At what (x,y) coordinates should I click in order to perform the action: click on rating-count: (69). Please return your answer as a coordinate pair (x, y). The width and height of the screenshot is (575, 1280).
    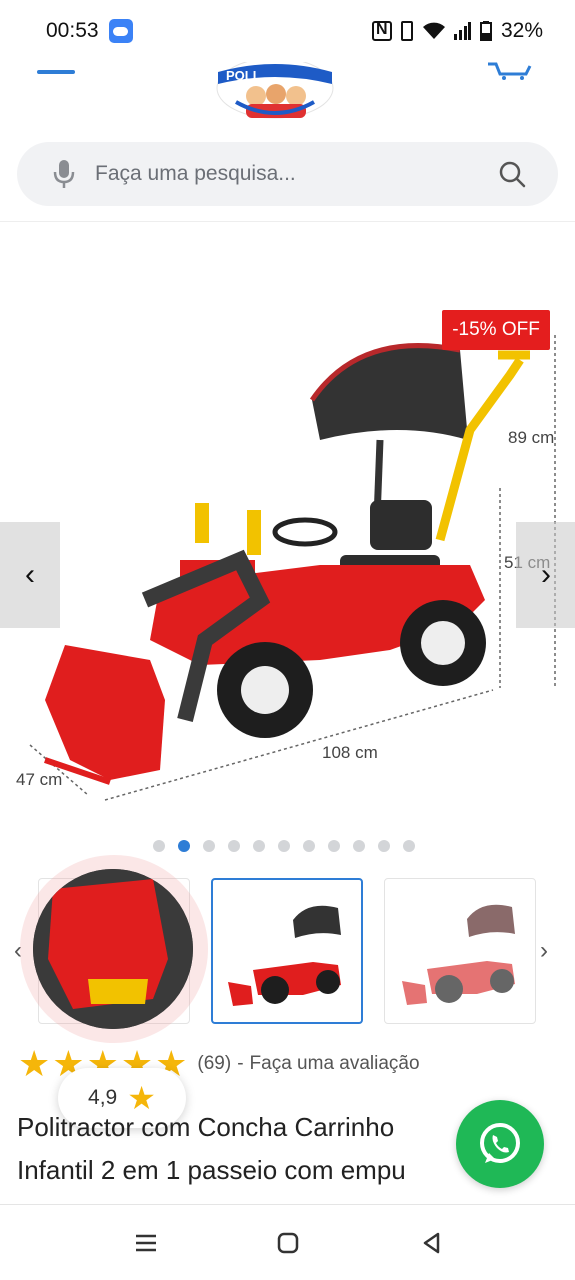
    Looking at the image, I should click on (214, 1063).